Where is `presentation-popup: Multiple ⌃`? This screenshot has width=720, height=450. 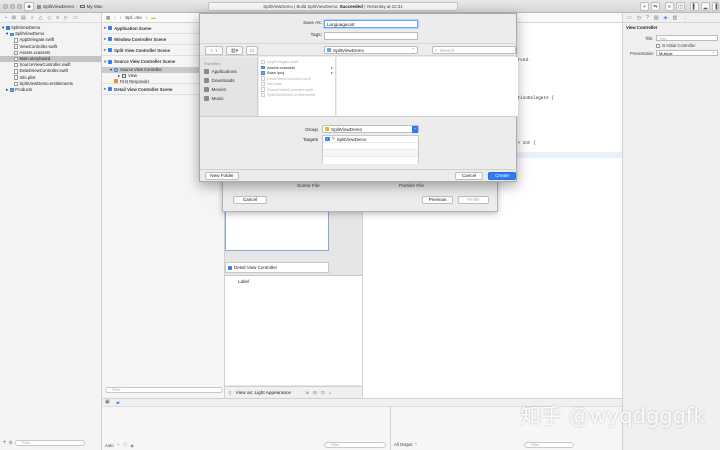
presentation-popup: Multiple ⌃ is located at coordinates (687, 53).